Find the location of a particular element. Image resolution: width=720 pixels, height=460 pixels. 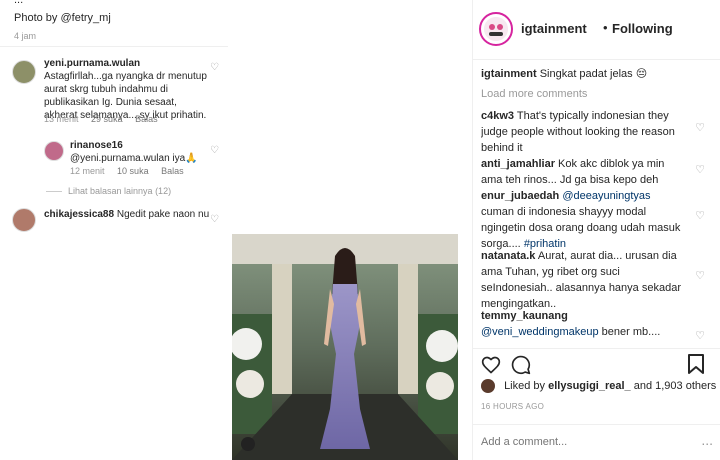

comment-username: c4kw3 is located at coordinates (497, 116).